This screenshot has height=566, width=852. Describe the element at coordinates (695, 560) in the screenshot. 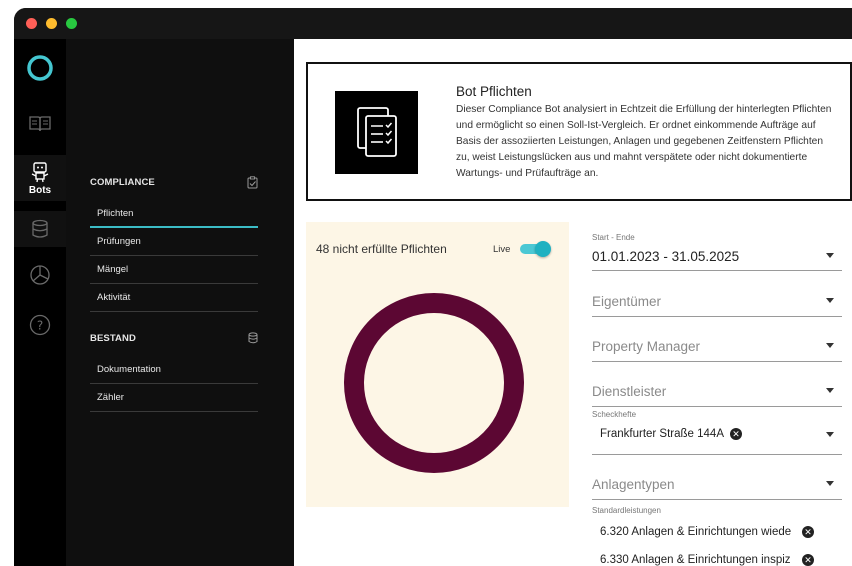

I see `standard-service-chip-label: 6.330 Anlagen & Einrichtungen inspiz` at that location.